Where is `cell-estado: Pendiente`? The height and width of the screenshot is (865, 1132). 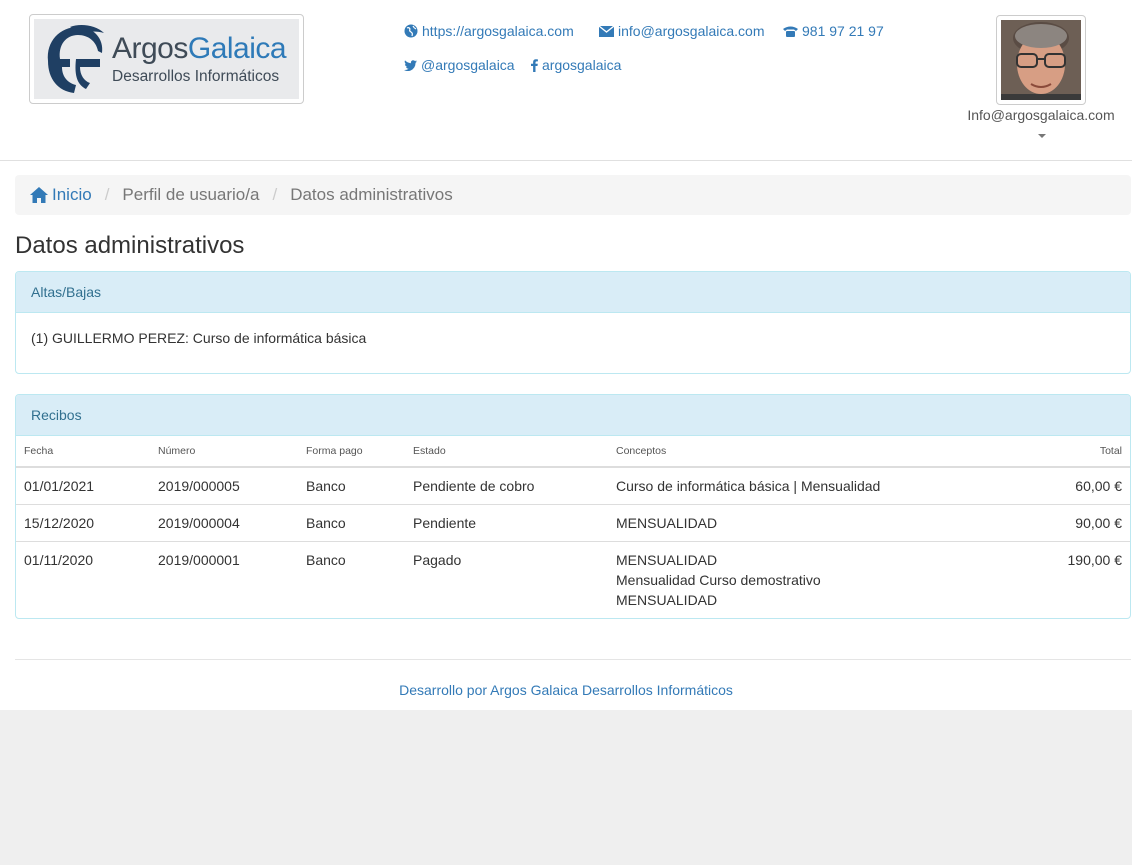
cell-estado: Pendiente is located at coordinates (506, 523).